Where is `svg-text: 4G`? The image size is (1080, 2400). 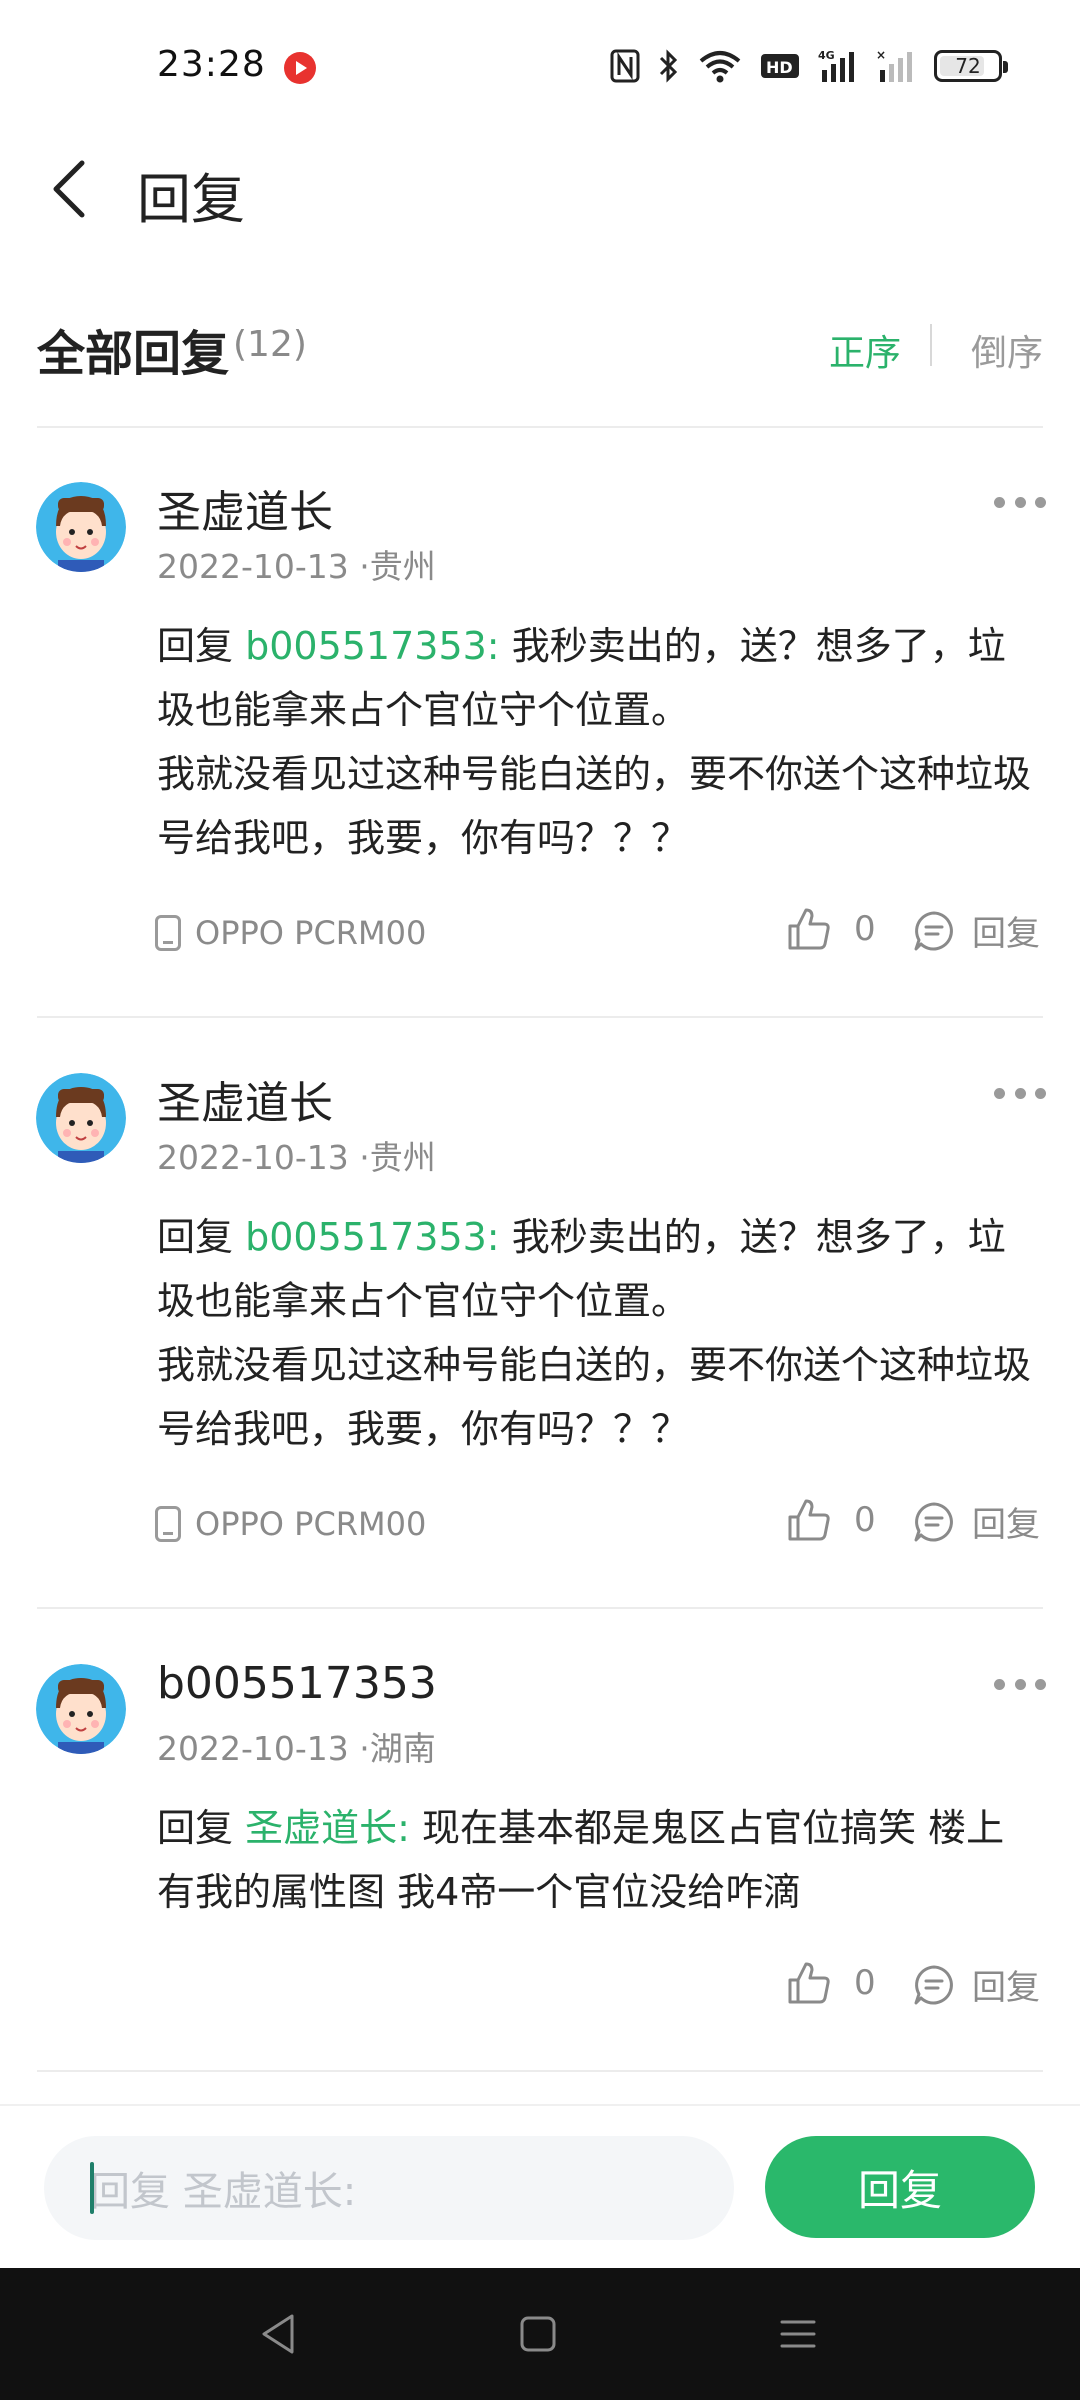
svg-text: 4G is located at coordinates (826, 55).